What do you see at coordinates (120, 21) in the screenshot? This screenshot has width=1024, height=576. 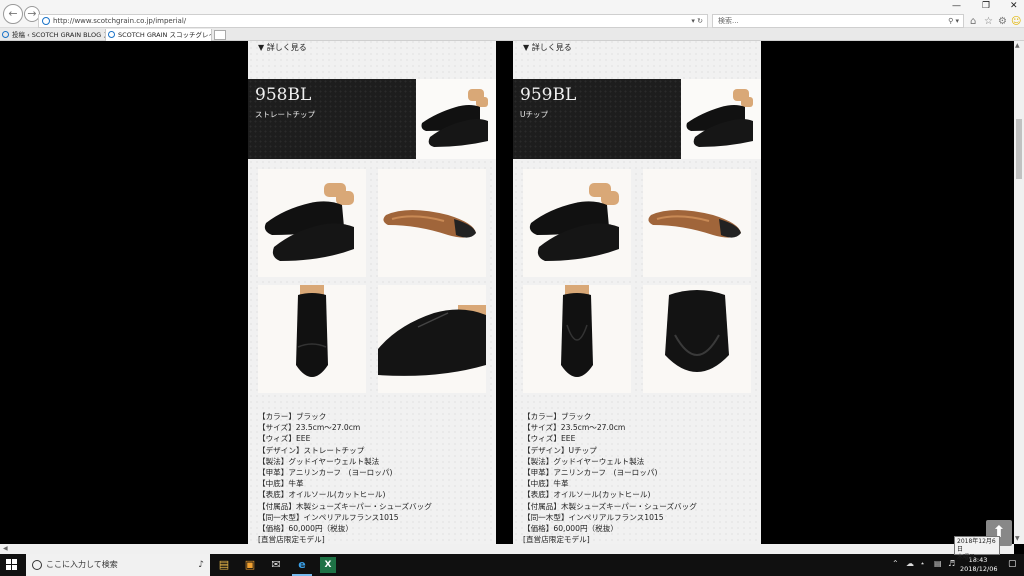 I see `url-text: http://www.scotchgrain.co.jp/imperial/` at bounding box center [120, 21].